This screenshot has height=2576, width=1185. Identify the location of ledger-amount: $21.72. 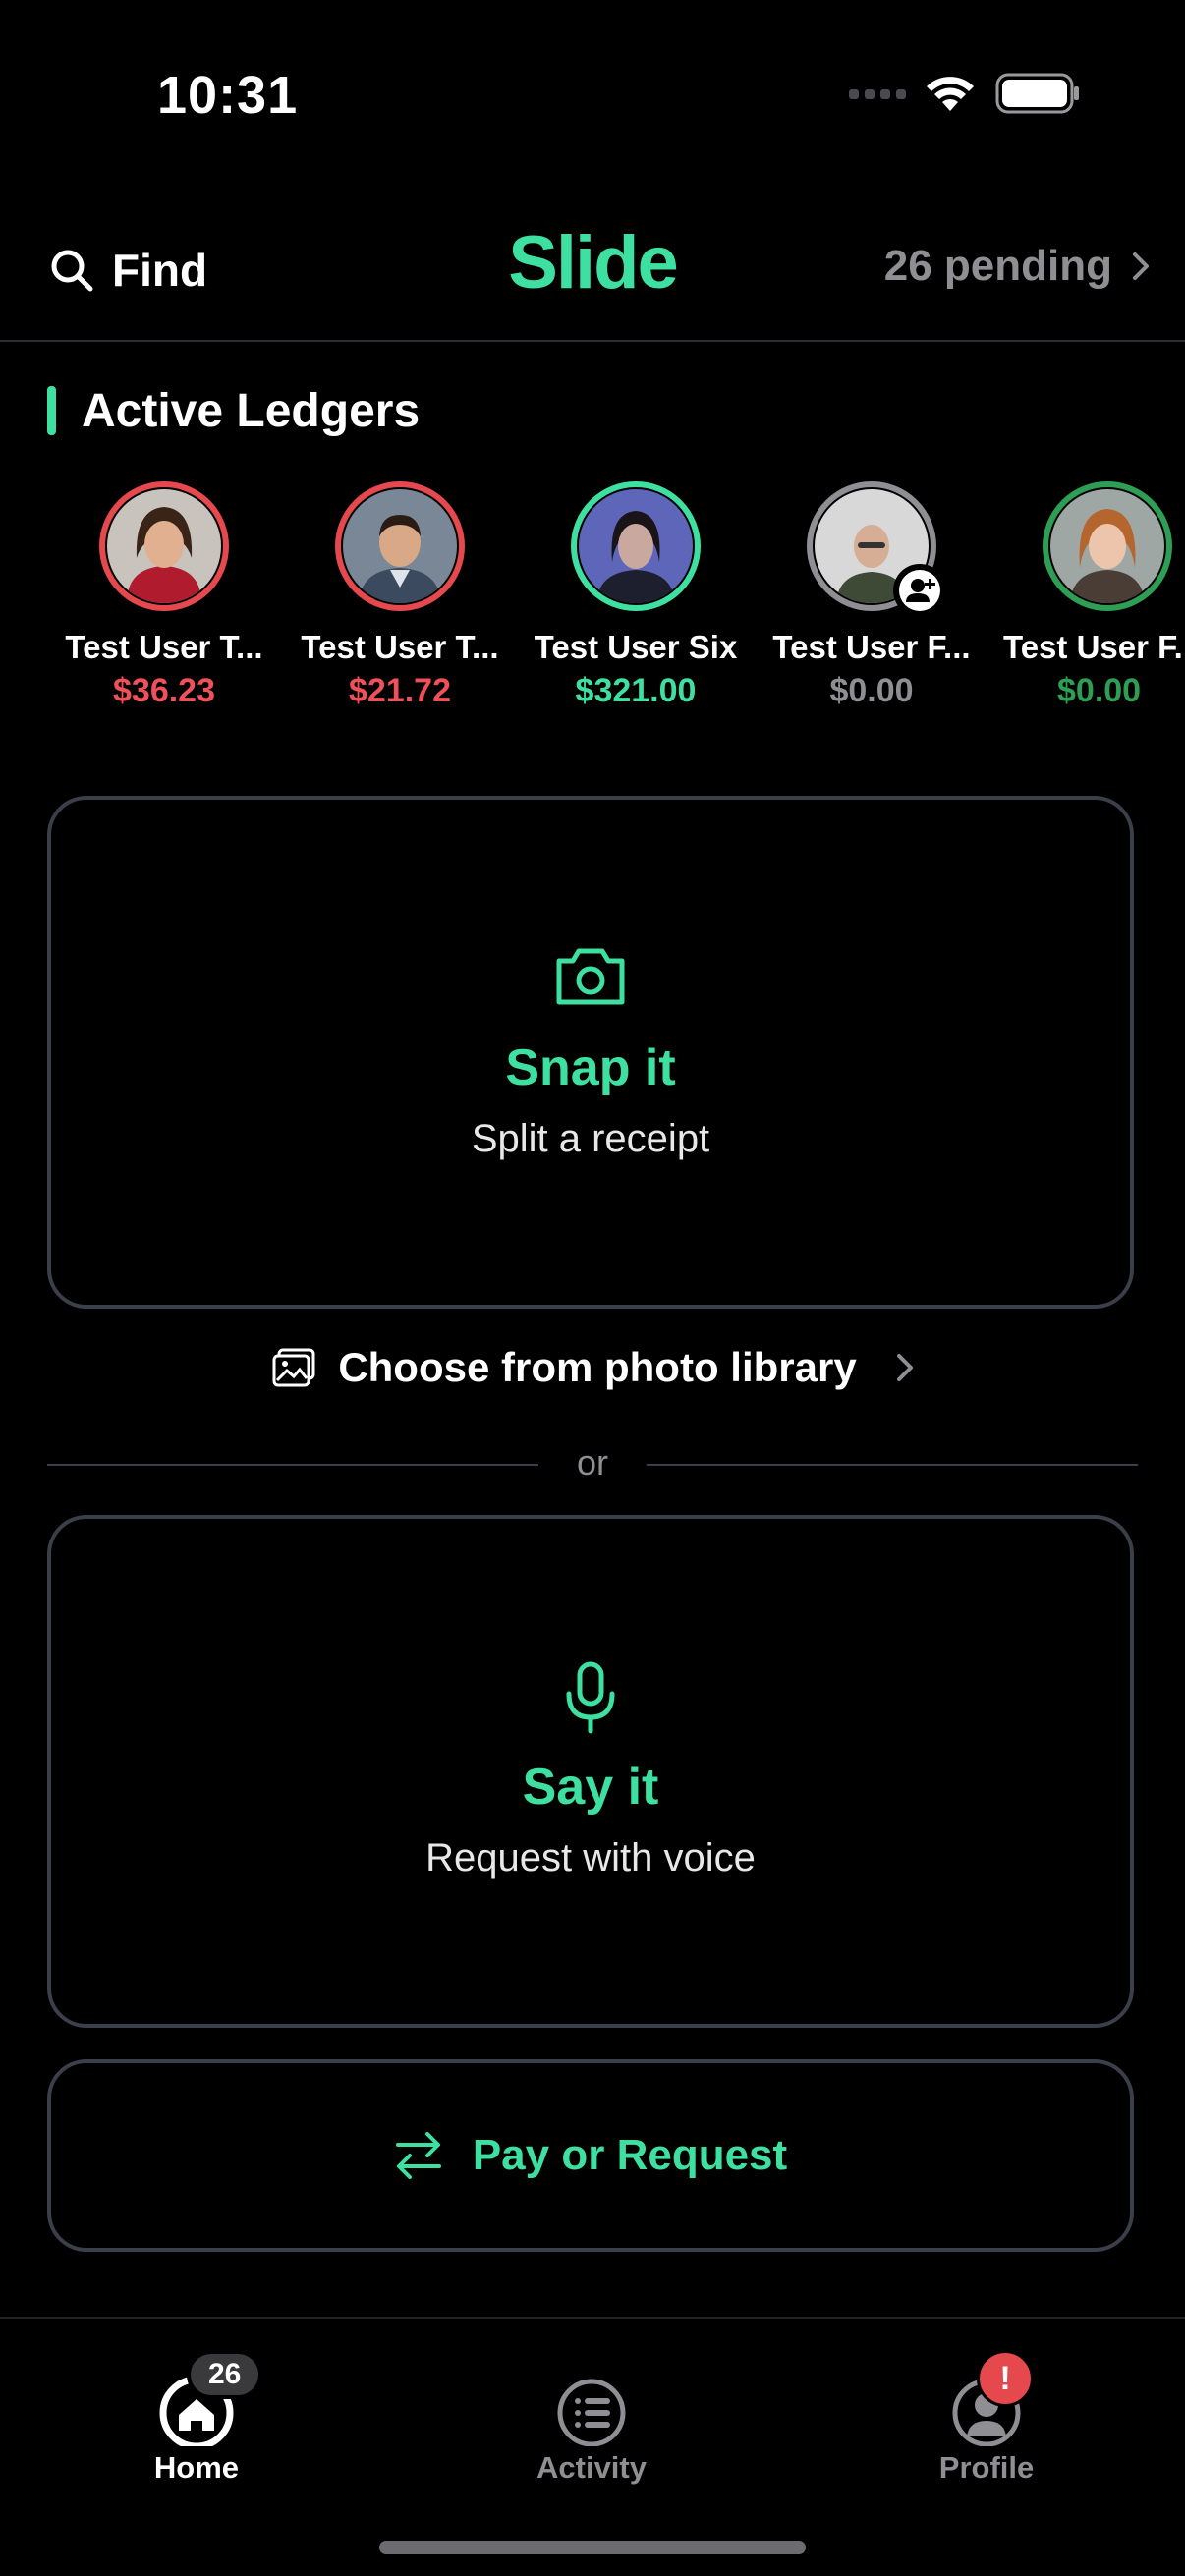
(400, 690).